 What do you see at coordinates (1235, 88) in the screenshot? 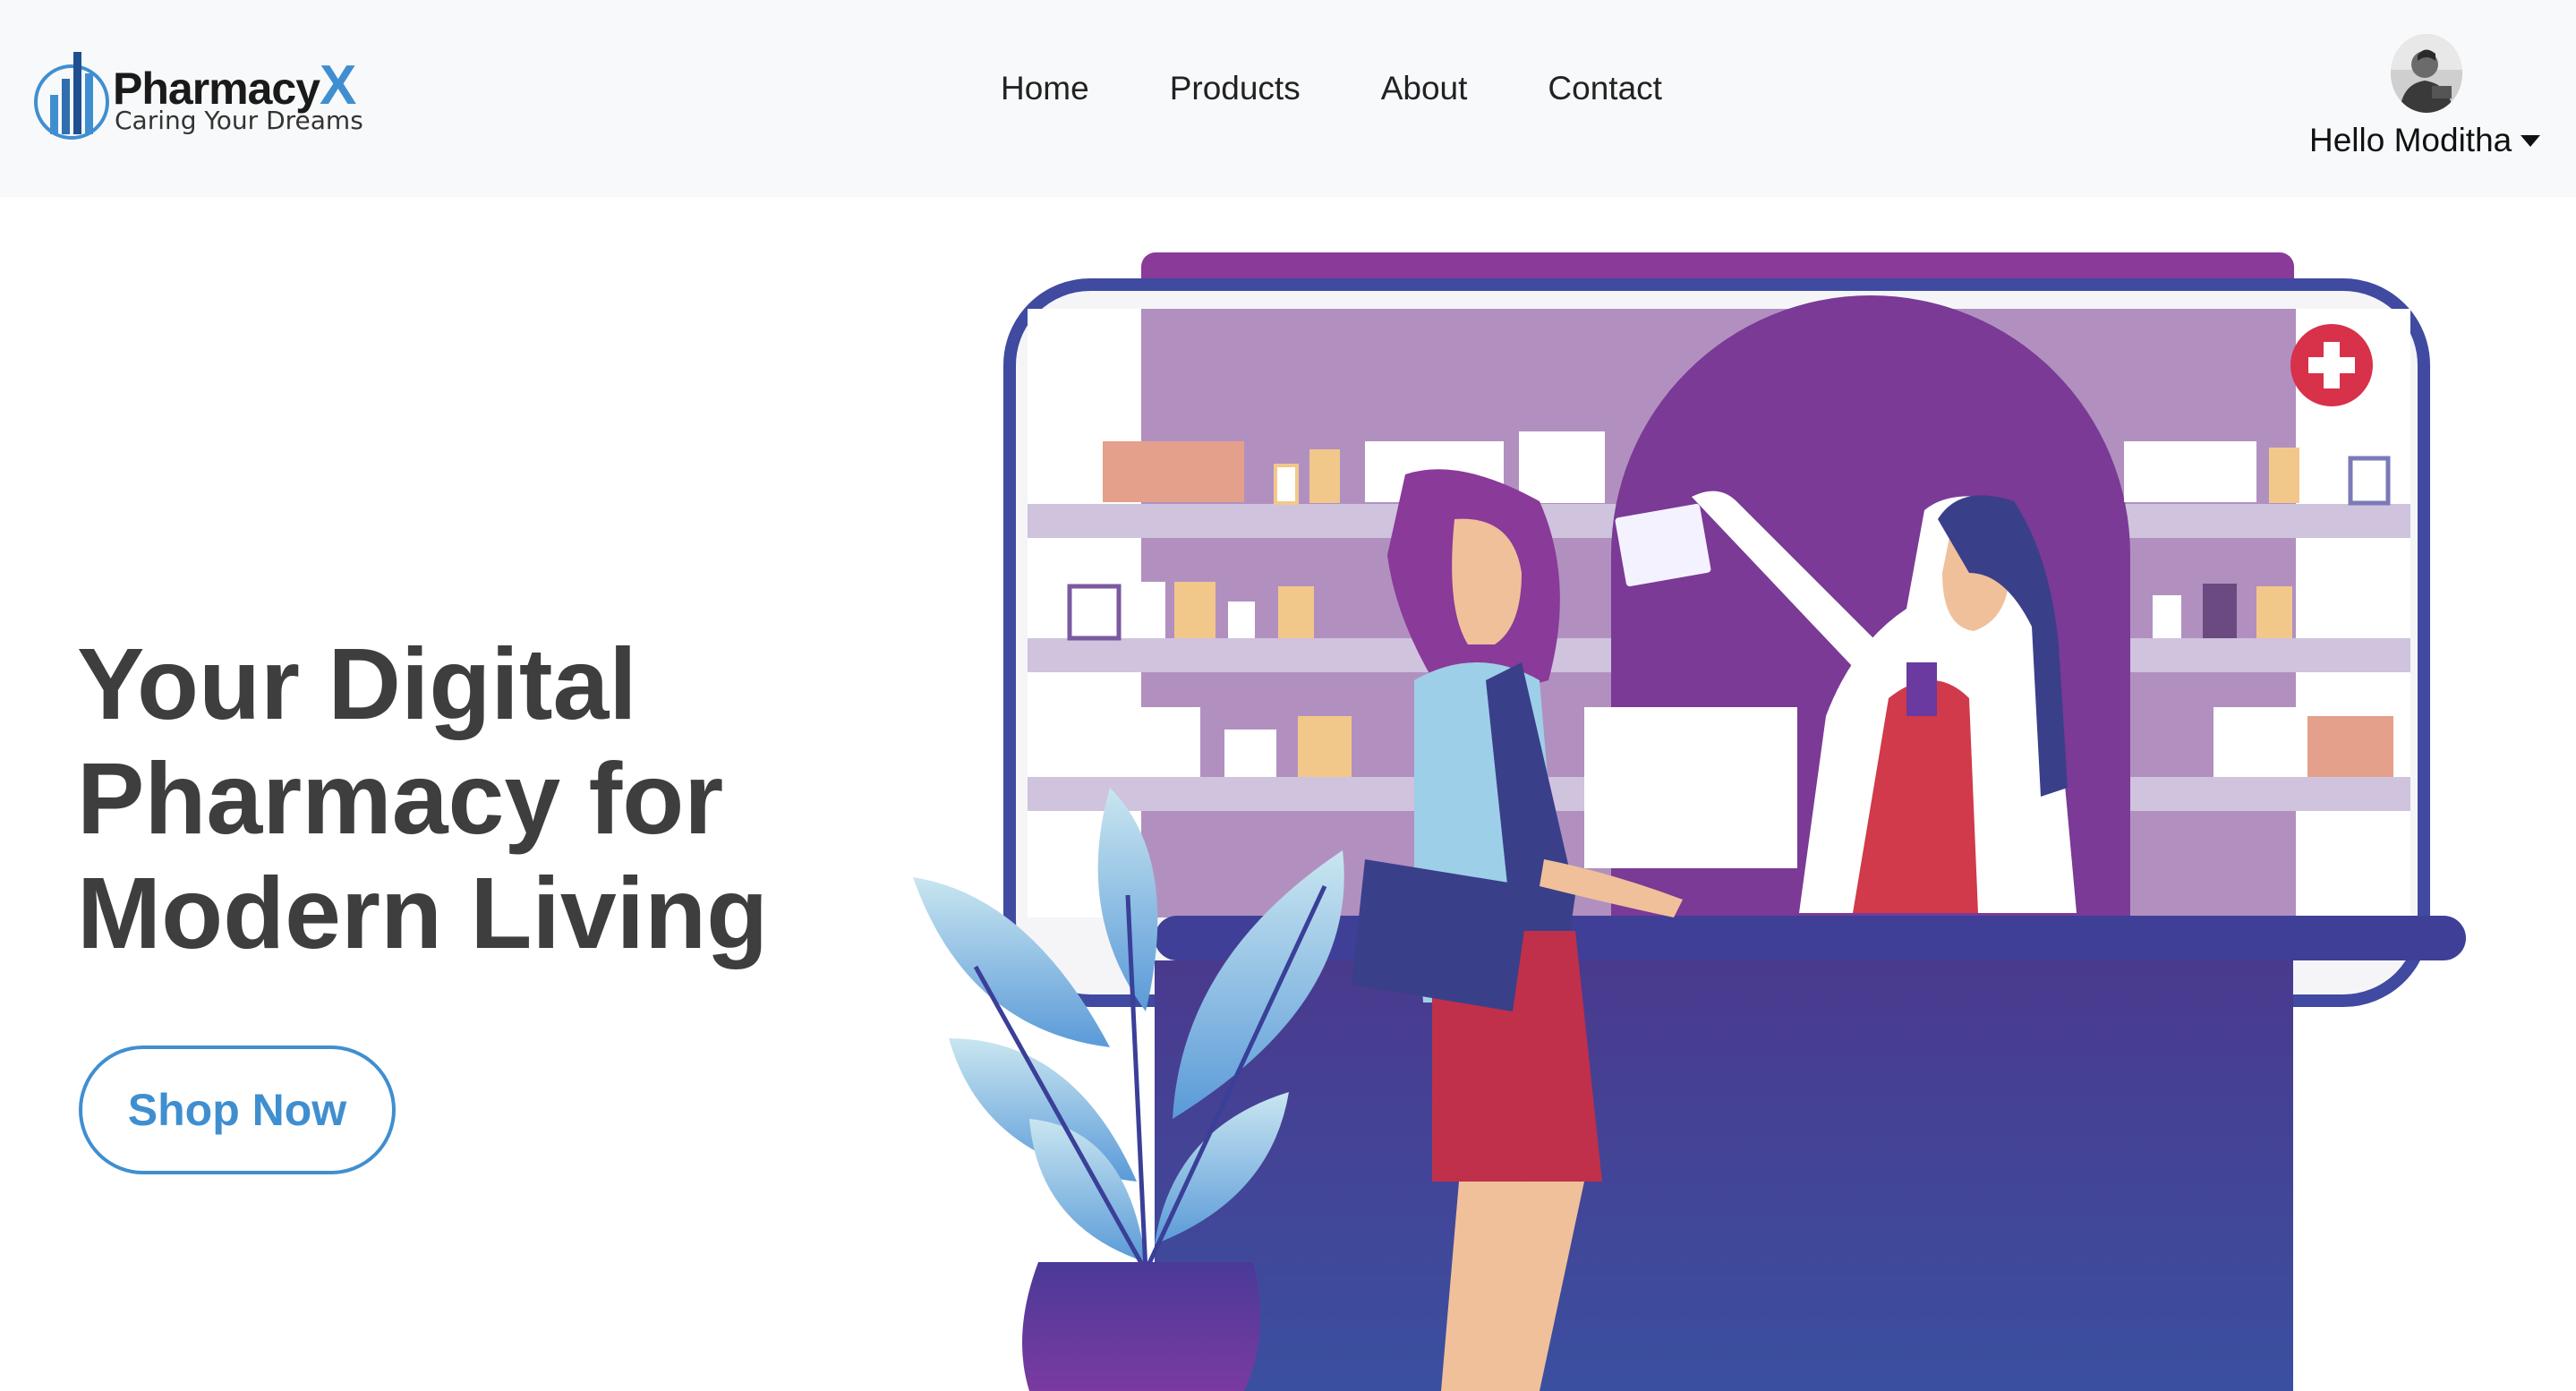
I see `nav-products: Products` at bounding box center [1235, 88].